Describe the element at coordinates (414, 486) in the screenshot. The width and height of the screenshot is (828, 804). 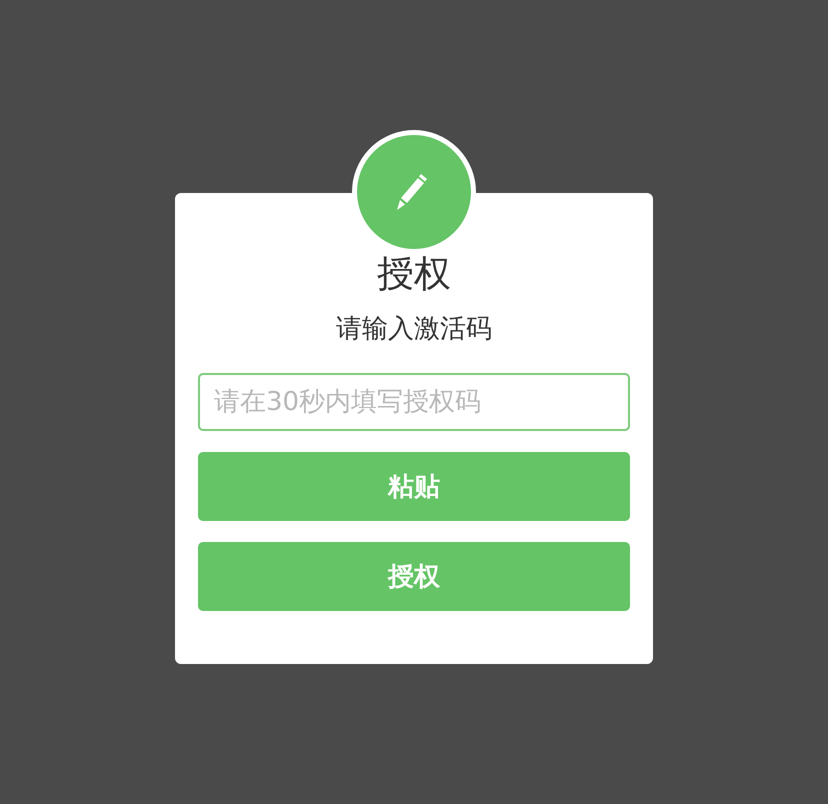
I see `action-button: 粘贴` at that location.